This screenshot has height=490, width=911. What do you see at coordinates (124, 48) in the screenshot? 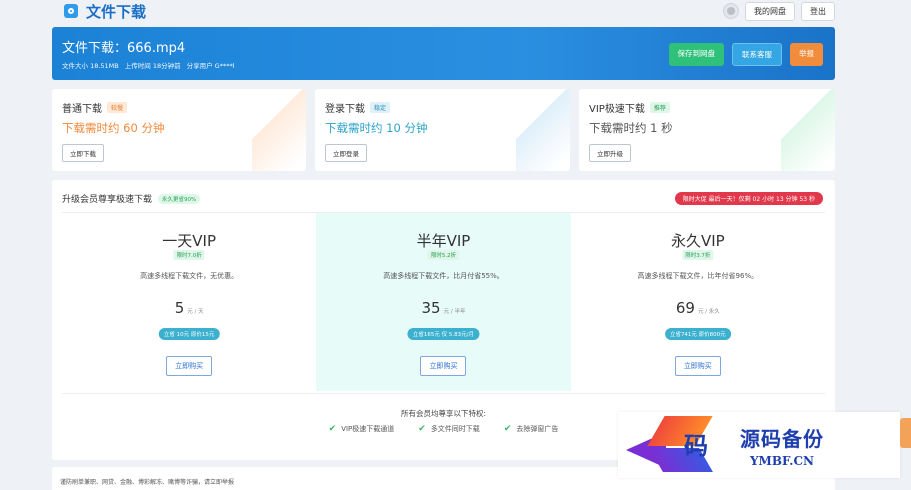
I see `file-title: 文件下载：666.mp4` at bounding box center [124, 48].